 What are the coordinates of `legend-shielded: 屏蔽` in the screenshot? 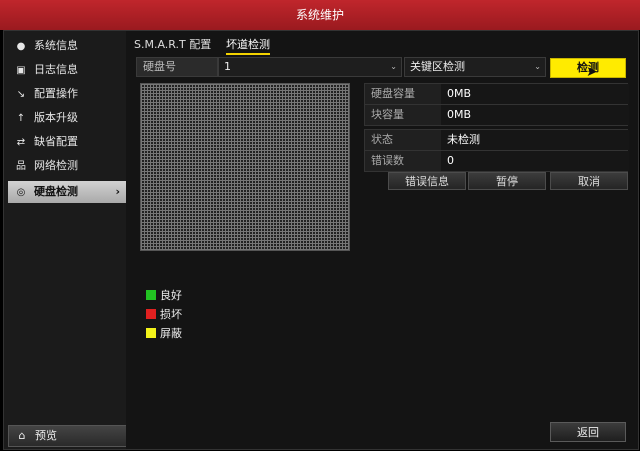 It's located at (164, 334).